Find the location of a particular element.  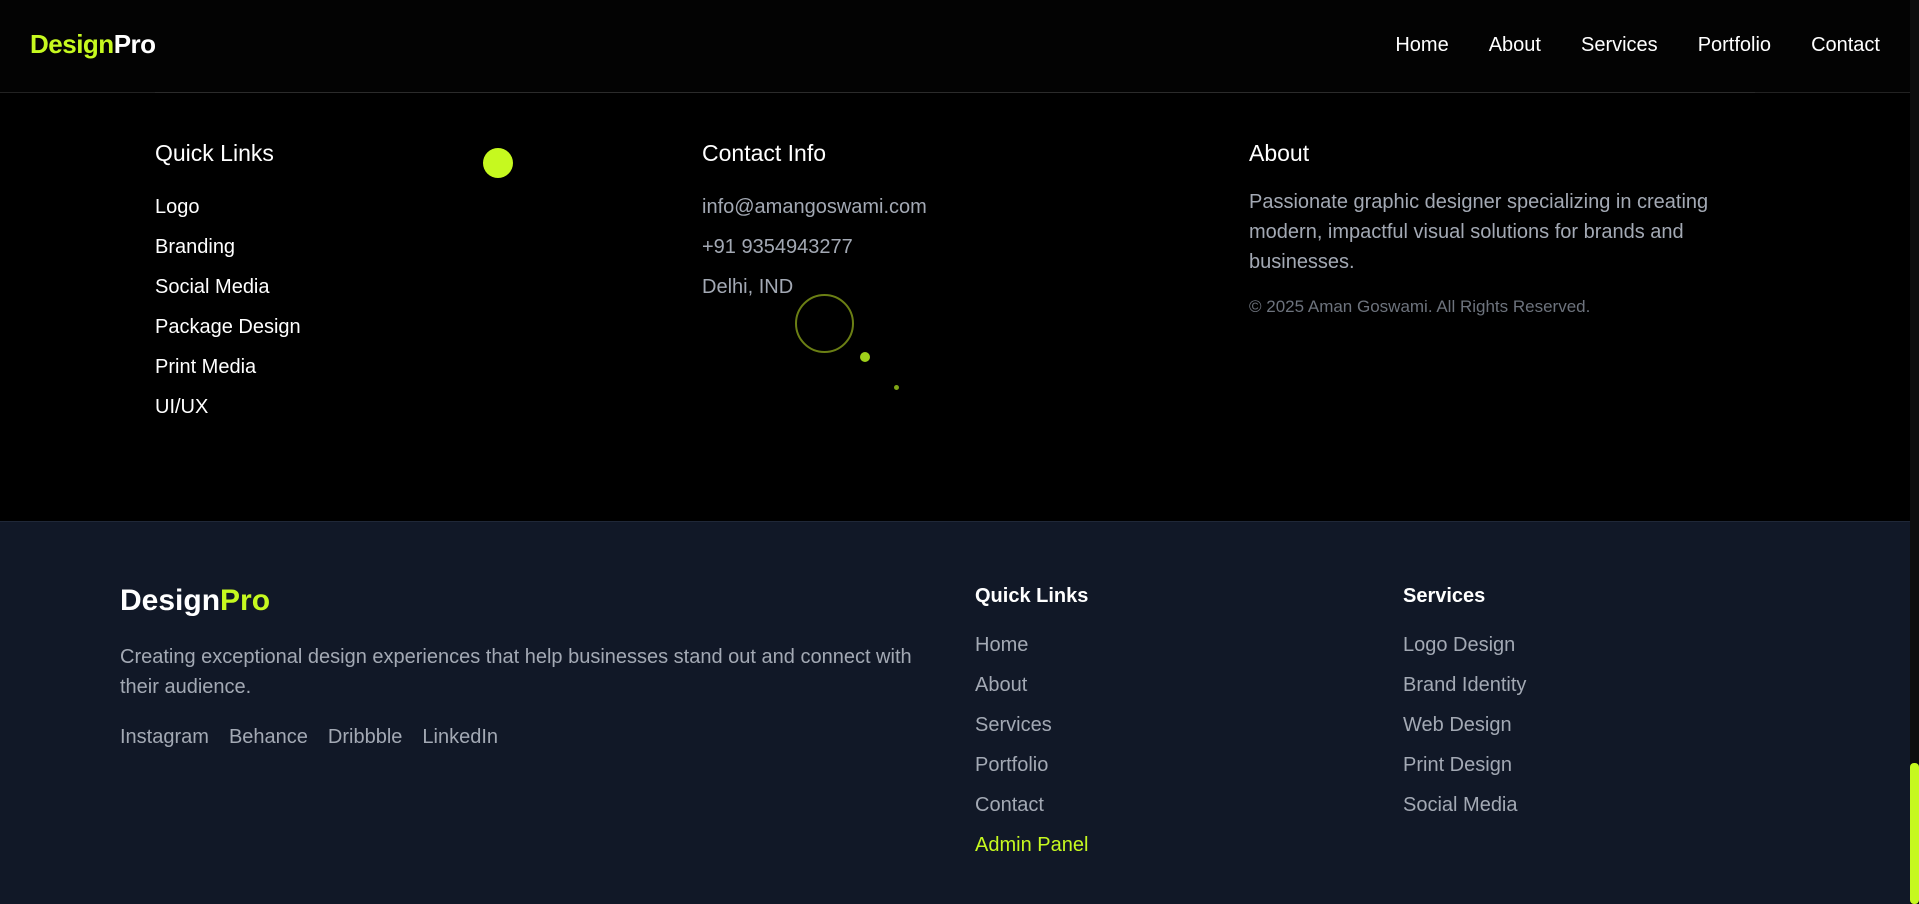

quick-link-ui-ux: UI/UX is located at coordinates (228, 407).